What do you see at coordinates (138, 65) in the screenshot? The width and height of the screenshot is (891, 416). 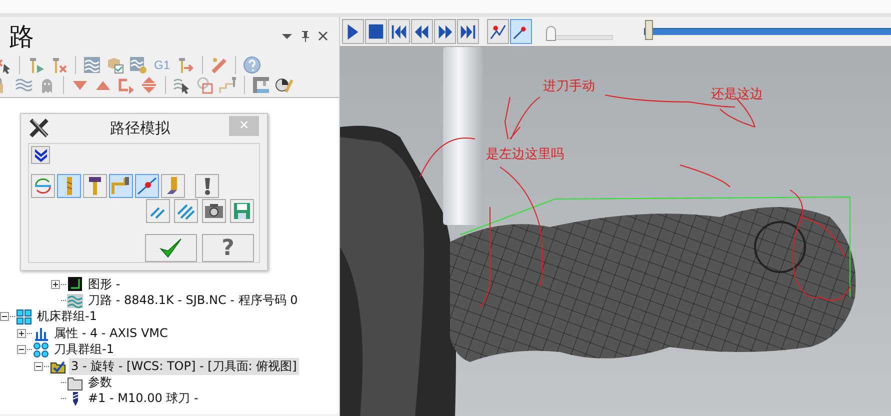 I see `waves-gear-icon` at bounding box center [138, 65].